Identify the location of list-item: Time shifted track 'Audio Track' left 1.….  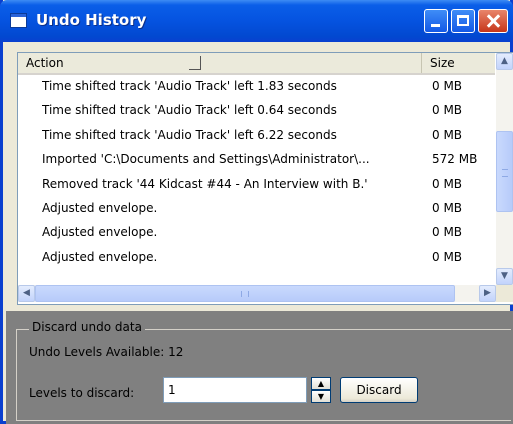
(256, 87).